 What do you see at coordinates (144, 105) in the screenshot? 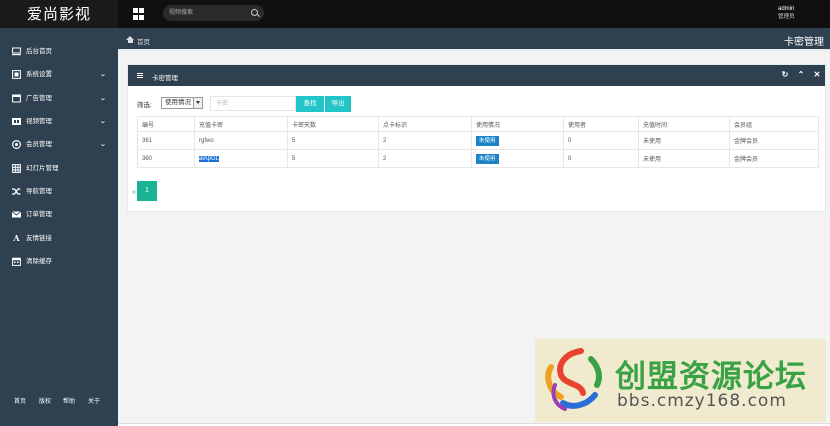
I see `filter-label: 筛选:` at bounding box center [144, 105].